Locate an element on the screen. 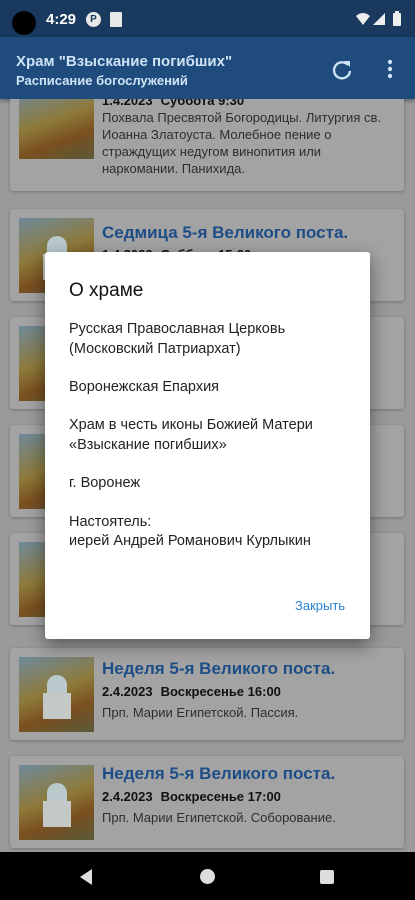  status-time: 4:29 is located at coordinates (61, 19).